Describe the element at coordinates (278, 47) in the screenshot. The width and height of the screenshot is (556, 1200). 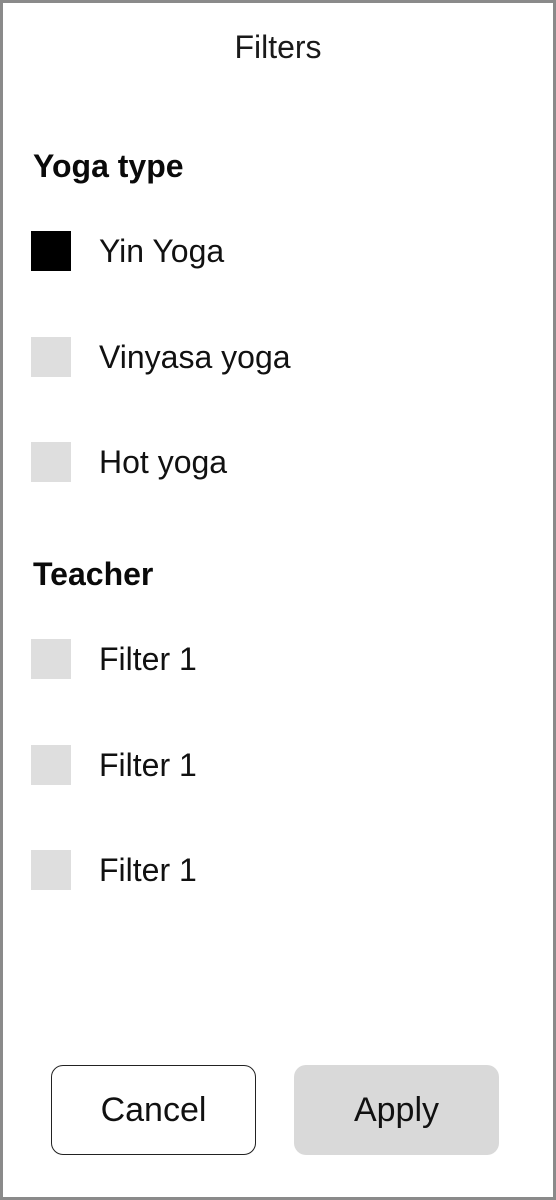
I see `page-title: Filters` at that location.